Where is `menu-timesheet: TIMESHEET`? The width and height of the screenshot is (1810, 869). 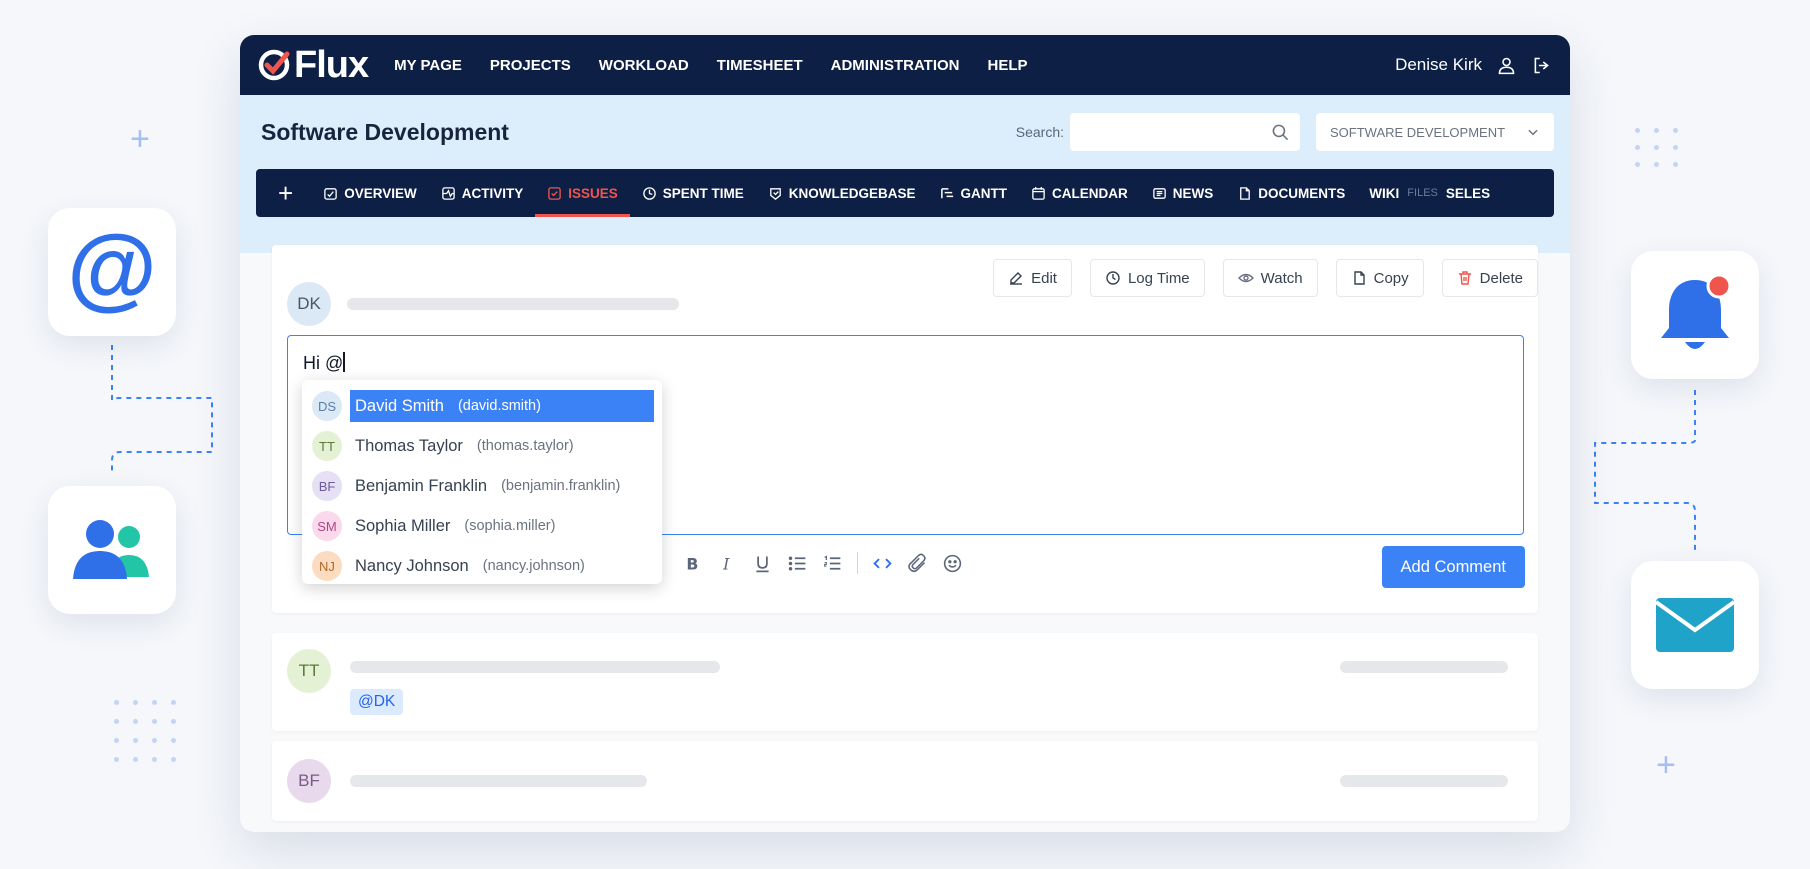
menu-timesheet: TIMESHEET is located at coordinates (760, 65).